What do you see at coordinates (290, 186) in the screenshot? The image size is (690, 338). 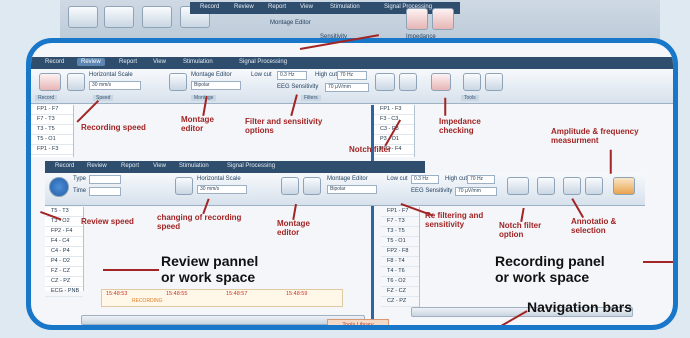 I see `rev-montage-icon` at bounding box center [290, 186].